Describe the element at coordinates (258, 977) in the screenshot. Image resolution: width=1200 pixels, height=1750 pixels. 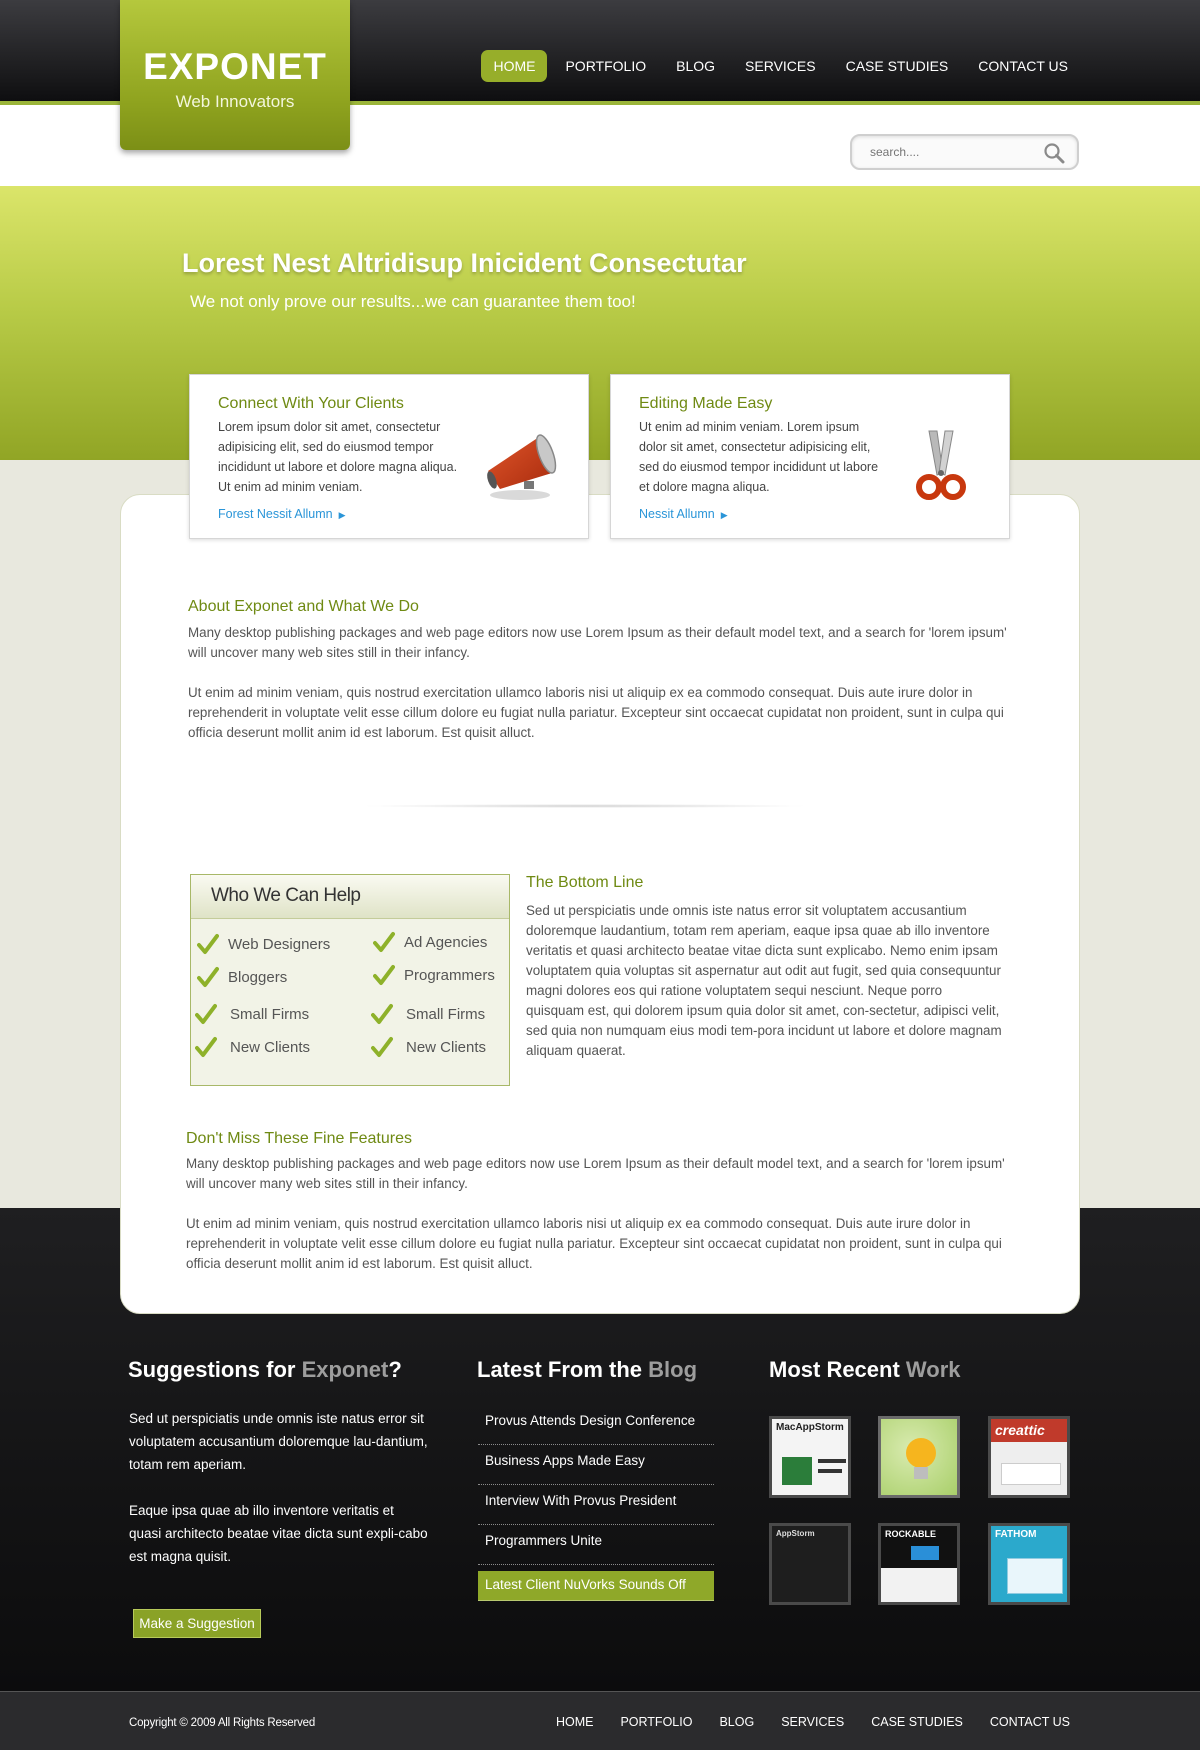
I see `help-item-label: Bloggers` at that location.